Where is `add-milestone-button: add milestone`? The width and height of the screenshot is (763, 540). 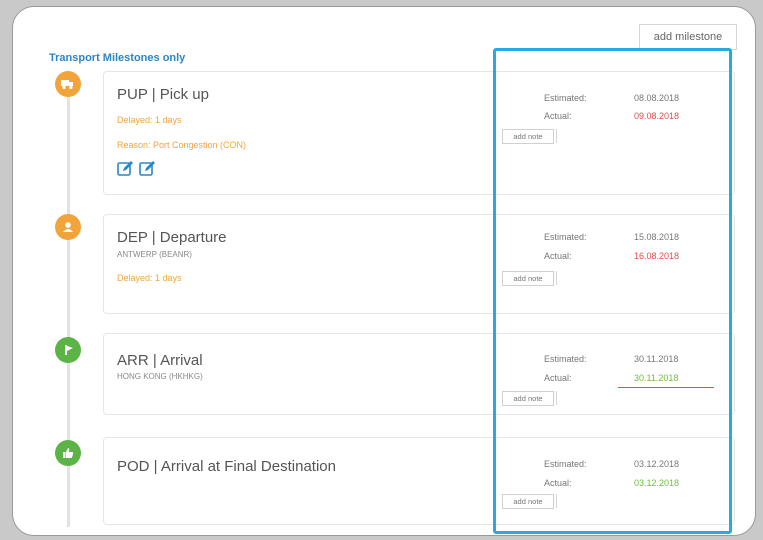
add-milestone-button: add milestone is located at coordinates (688, 37).